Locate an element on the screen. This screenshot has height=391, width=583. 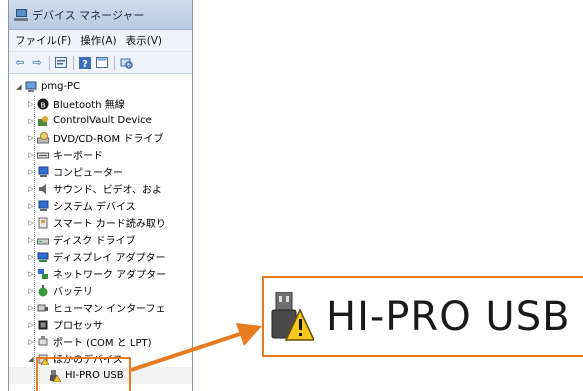
zoom-callout: HI-PRO USB is located at coordinates (422, 316).